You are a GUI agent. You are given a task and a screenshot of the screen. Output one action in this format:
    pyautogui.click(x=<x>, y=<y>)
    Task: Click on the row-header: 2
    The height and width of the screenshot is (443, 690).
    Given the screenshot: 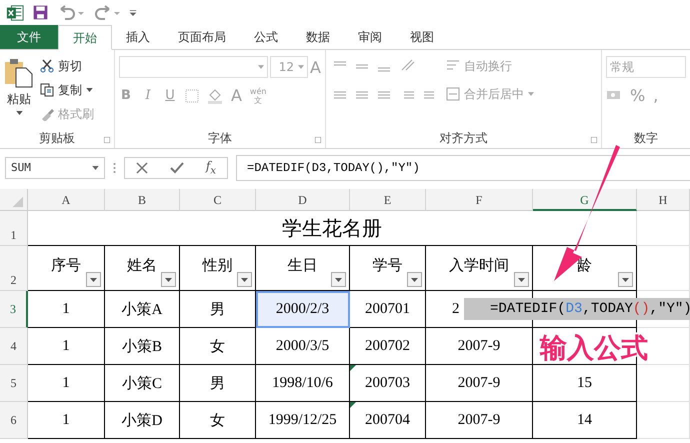 What is the action you would take?
    pyautogui.click(x=14, y=268)
    